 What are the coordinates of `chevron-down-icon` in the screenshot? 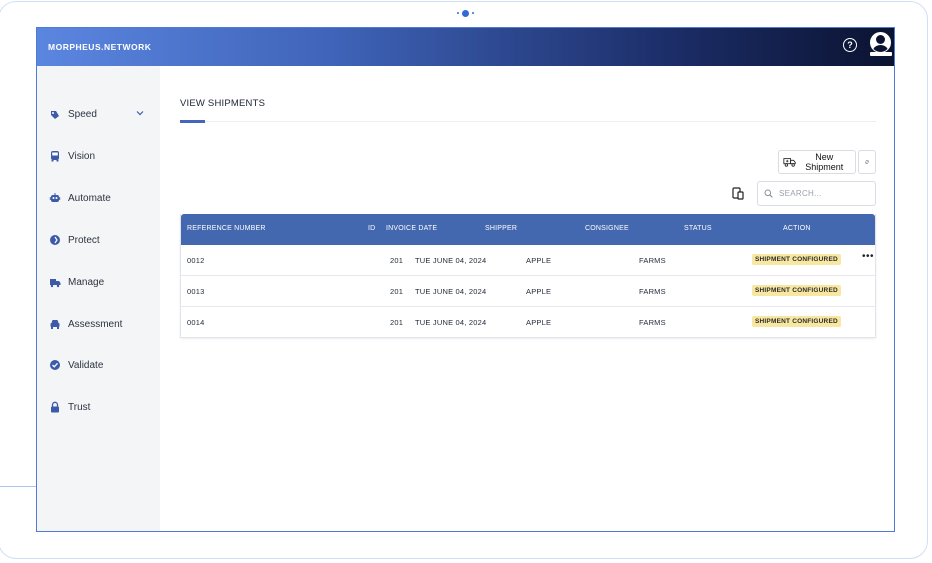 It's located at (140, 113).